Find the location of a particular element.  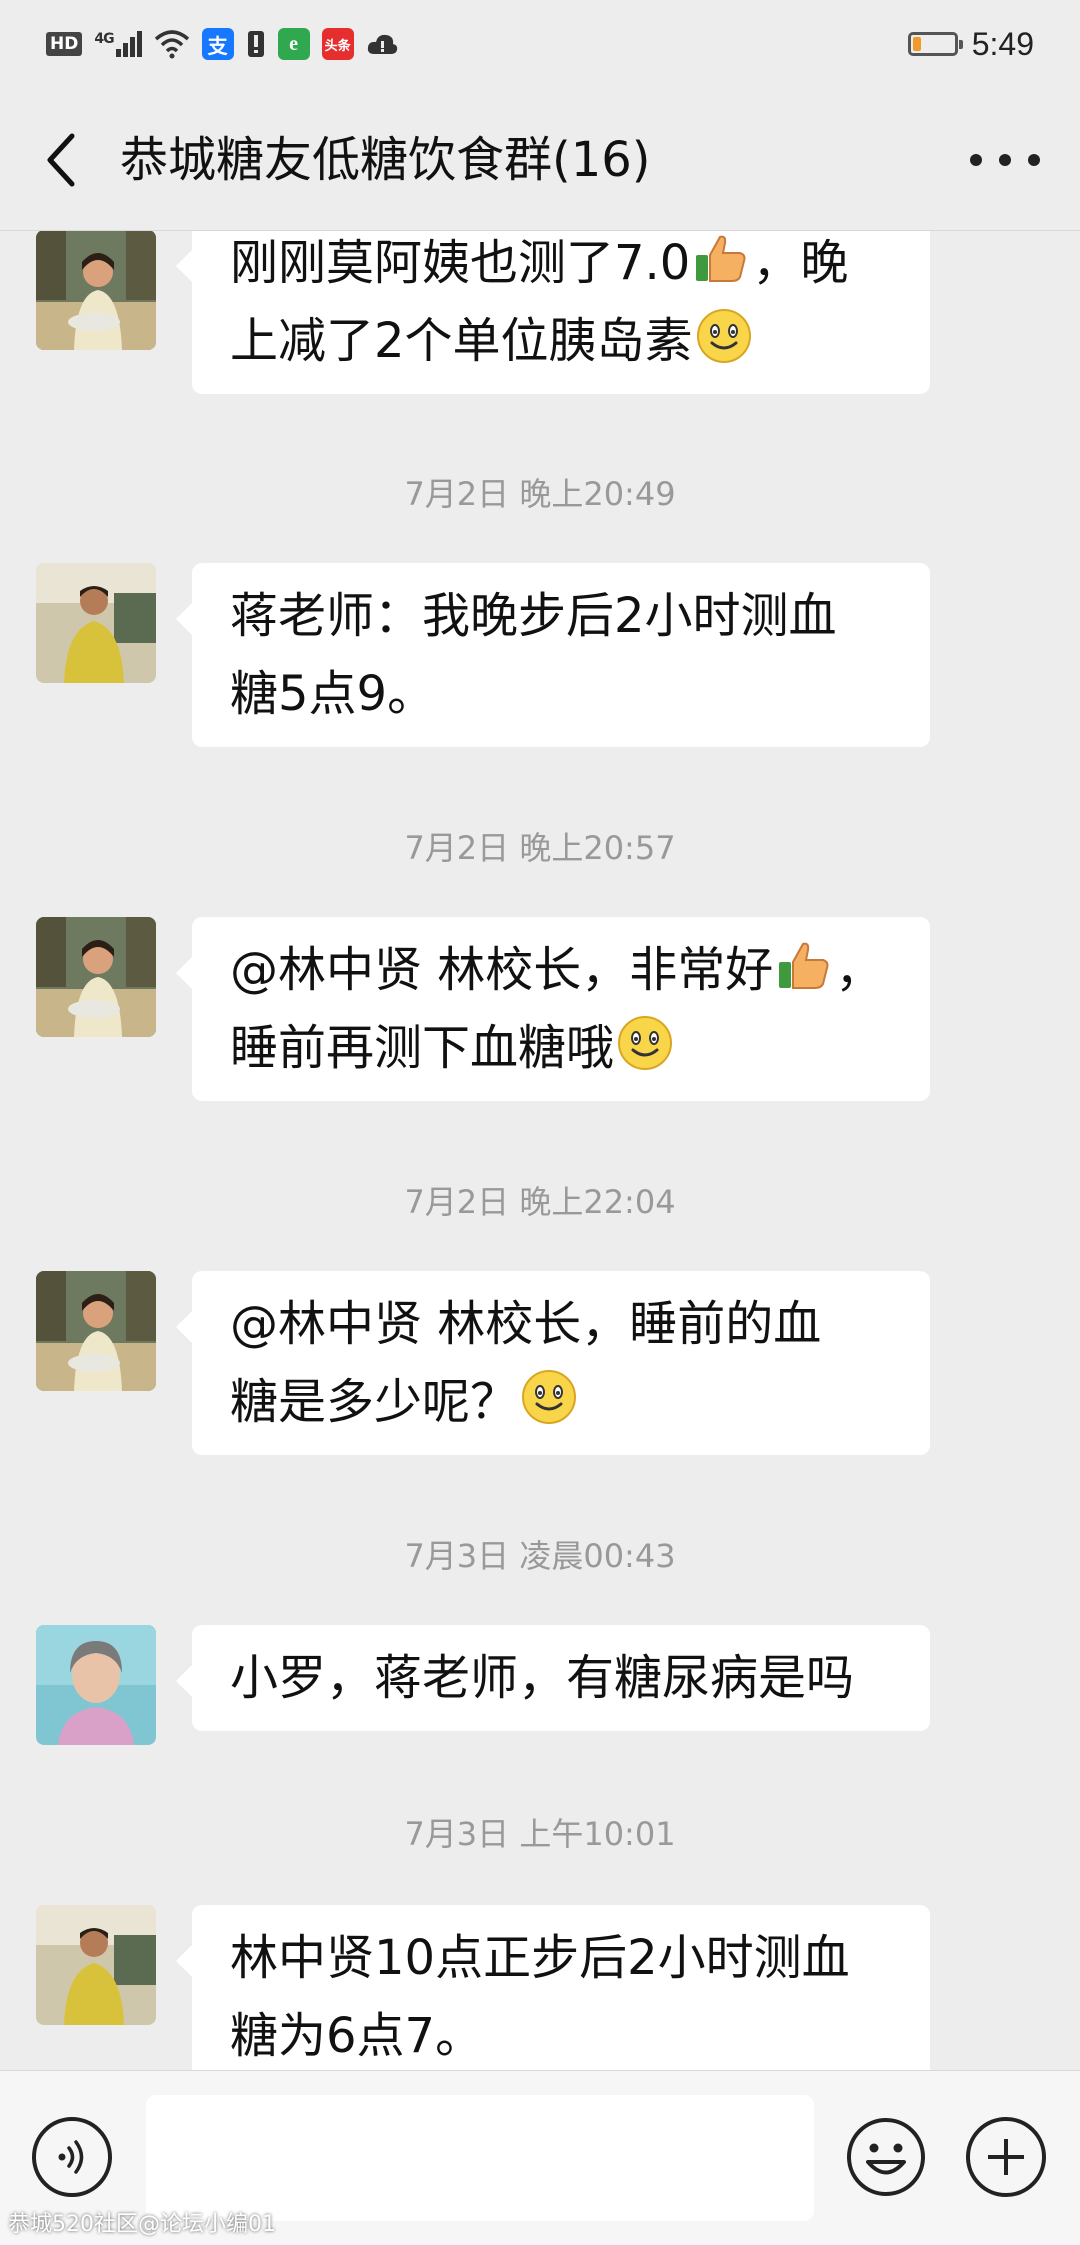

chat-header: 恭城糖友低糖饮食群(16) is located at coordinates (540, 160).